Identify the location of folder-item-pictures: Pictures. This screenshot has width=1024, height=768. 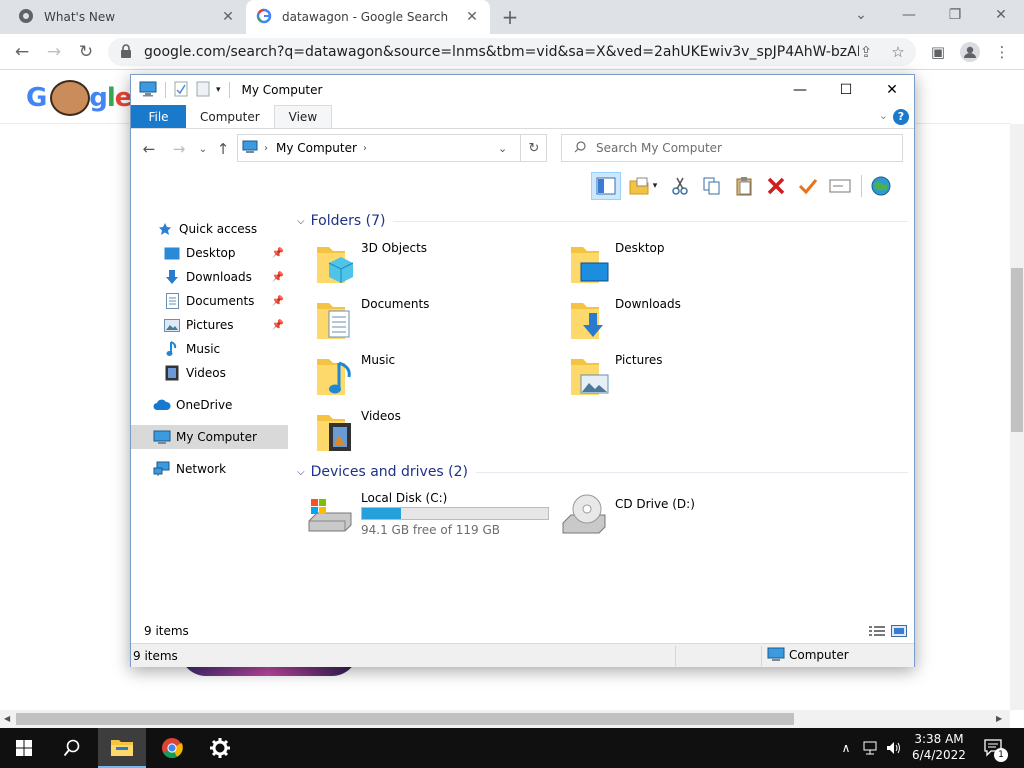
(669, 376).